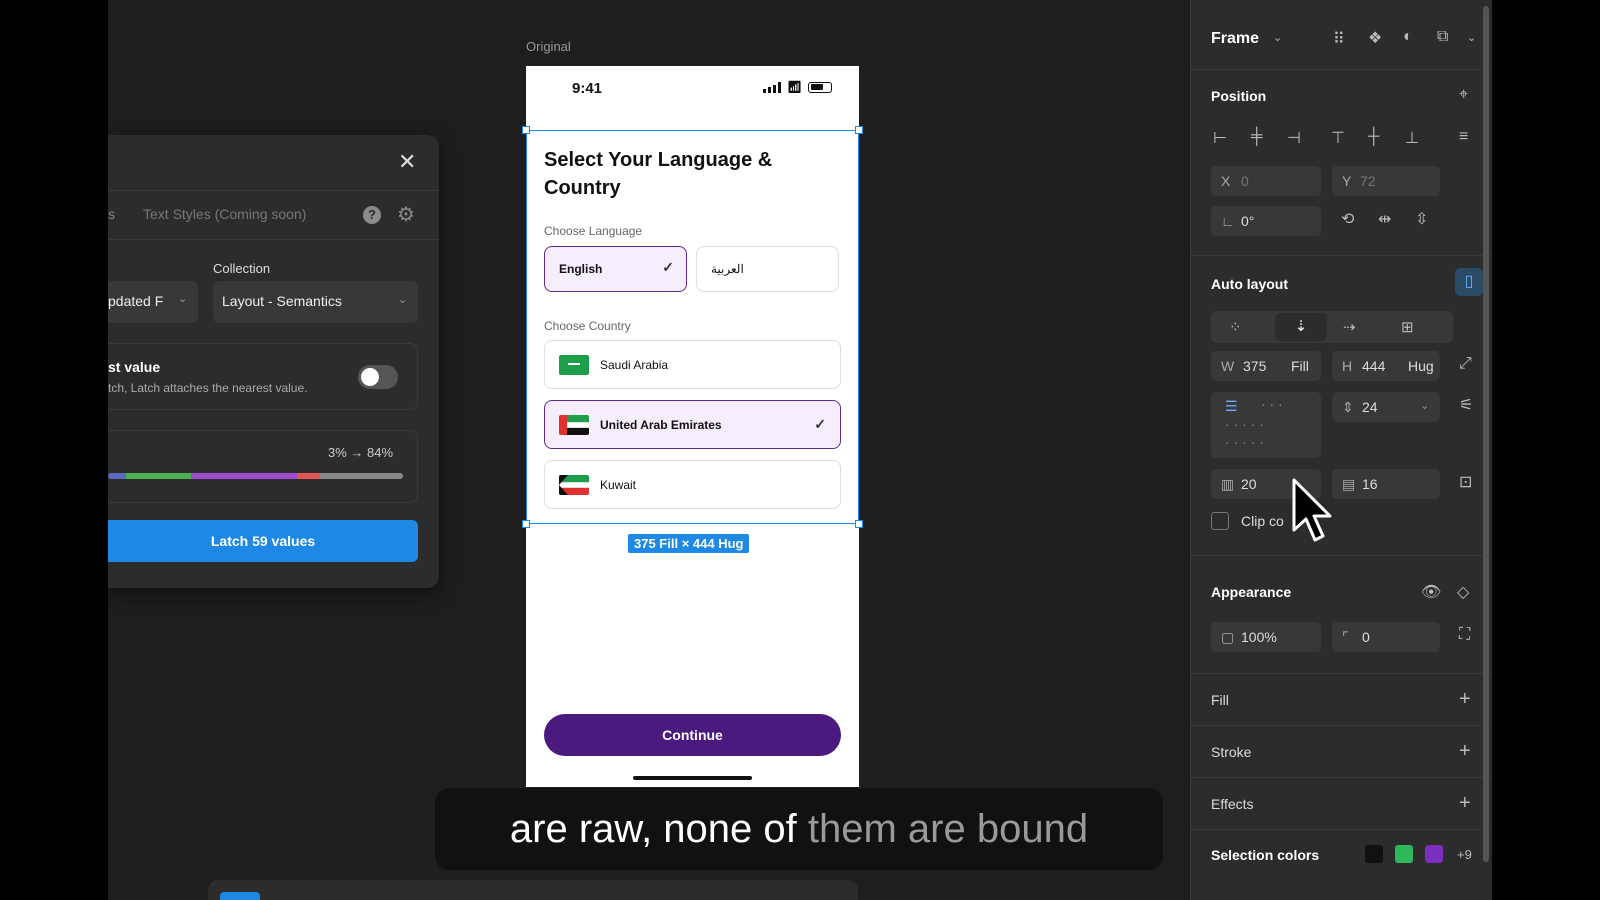 The width and height of the screenshot is (1600, 900). What do you see at coordinates (859, 524) in the screenshot?
I see `resize-handle-bottom-right` at bounding box center [859, 524].